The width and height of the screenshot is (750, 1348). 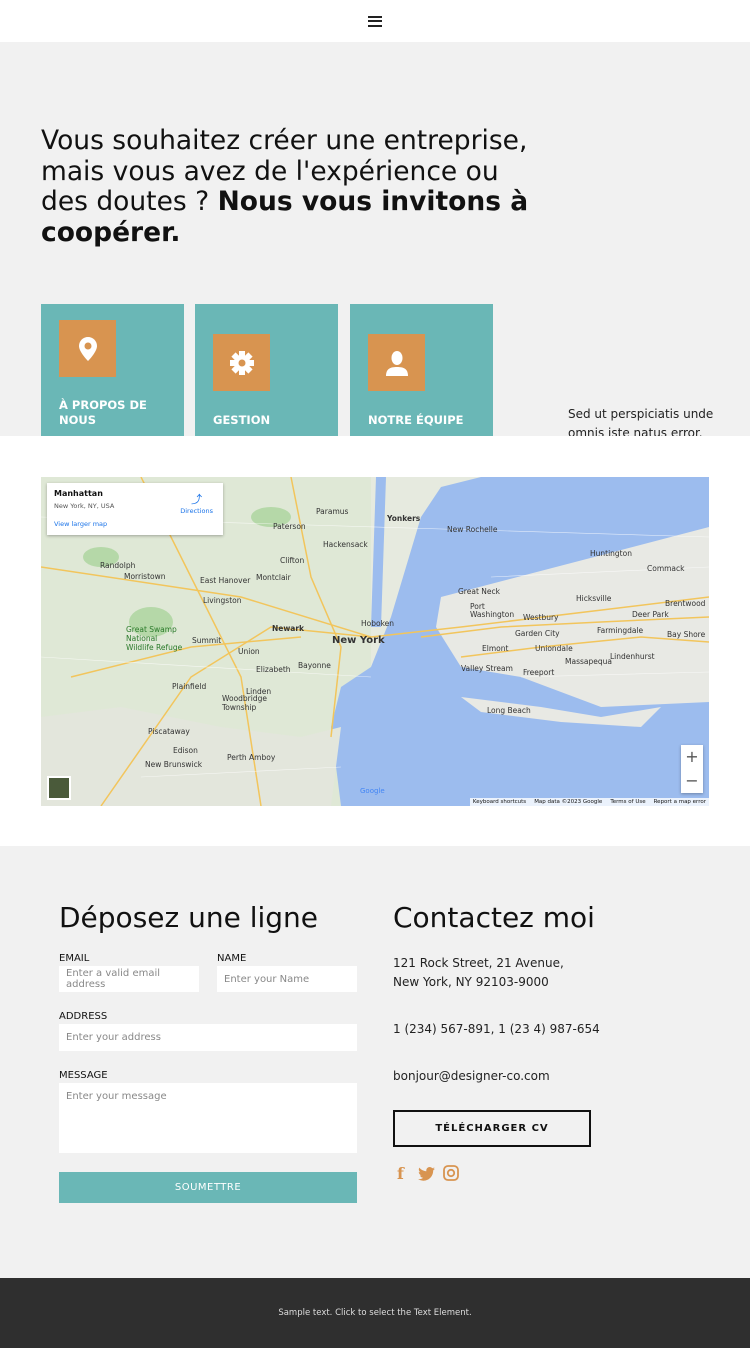 What do you see at coordinates (332, 511) in the screenshot?
I see `map-label: Paramus` at bounding box center [332, 511].